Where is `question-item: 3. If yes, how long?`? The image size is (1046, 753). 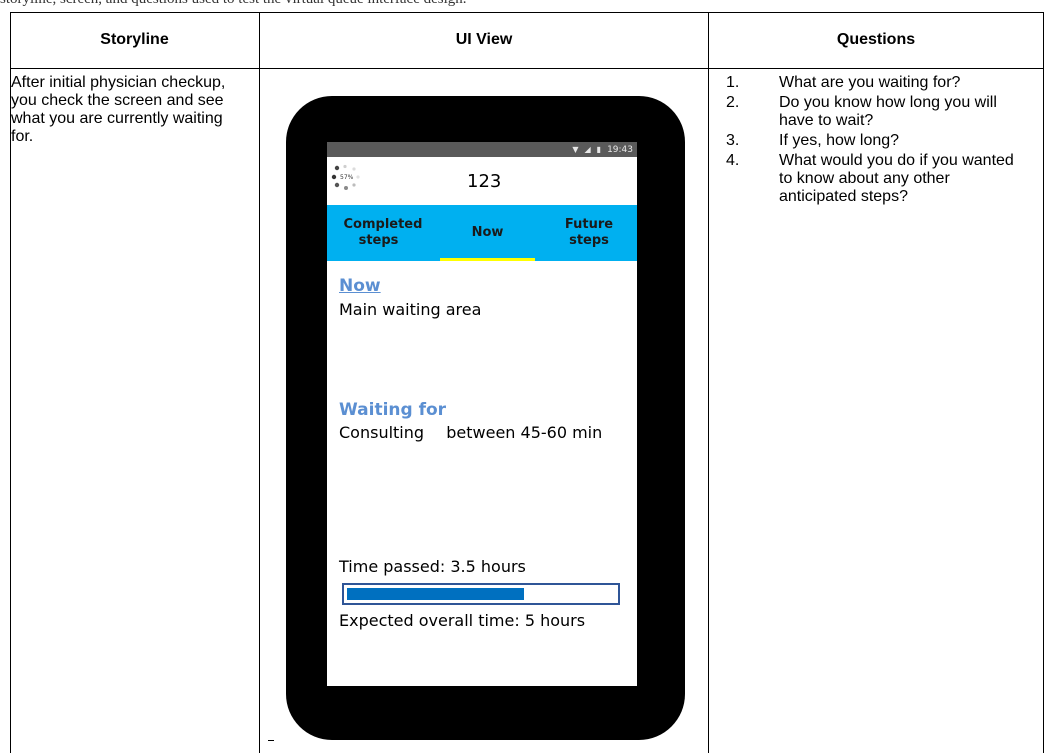
question-item: 3. If yes, how long? is located at coordinates (871, 141).